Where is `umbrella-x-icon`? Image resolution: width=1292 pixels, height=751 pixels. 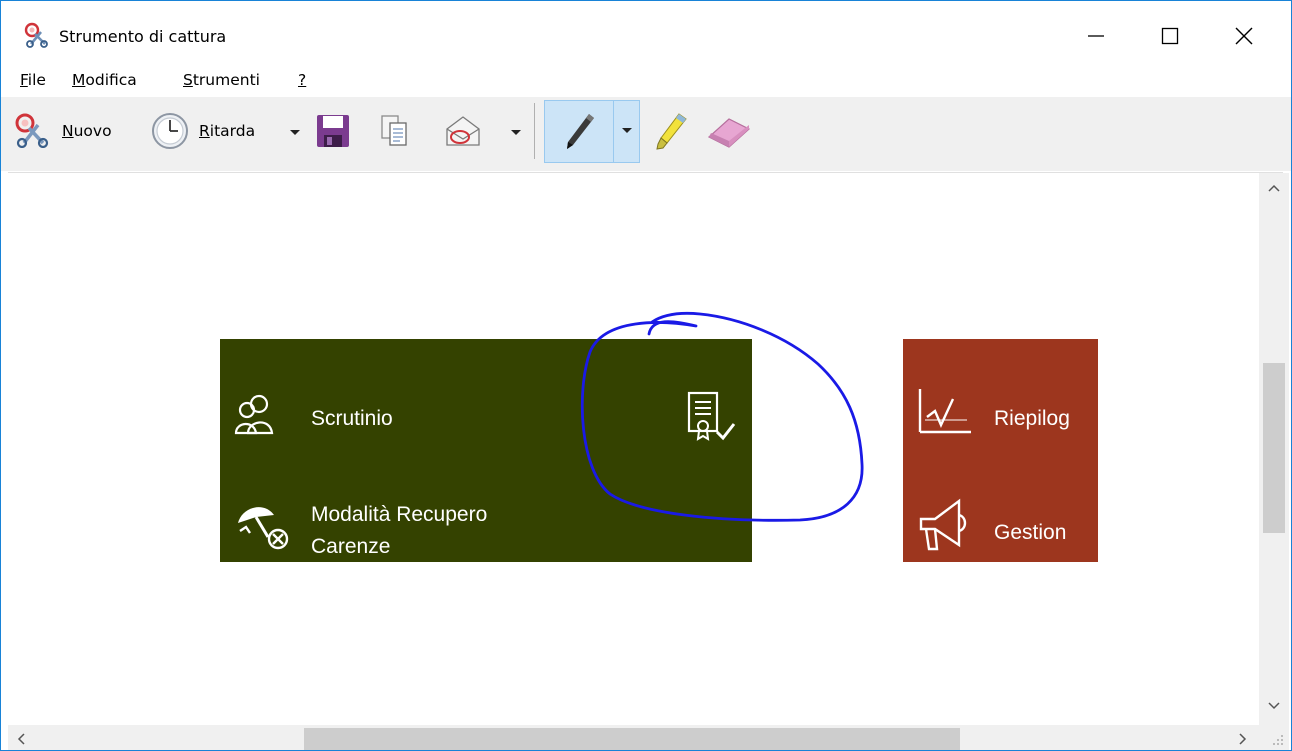 umbrella-x-icon is located at coordinates (263, 528).